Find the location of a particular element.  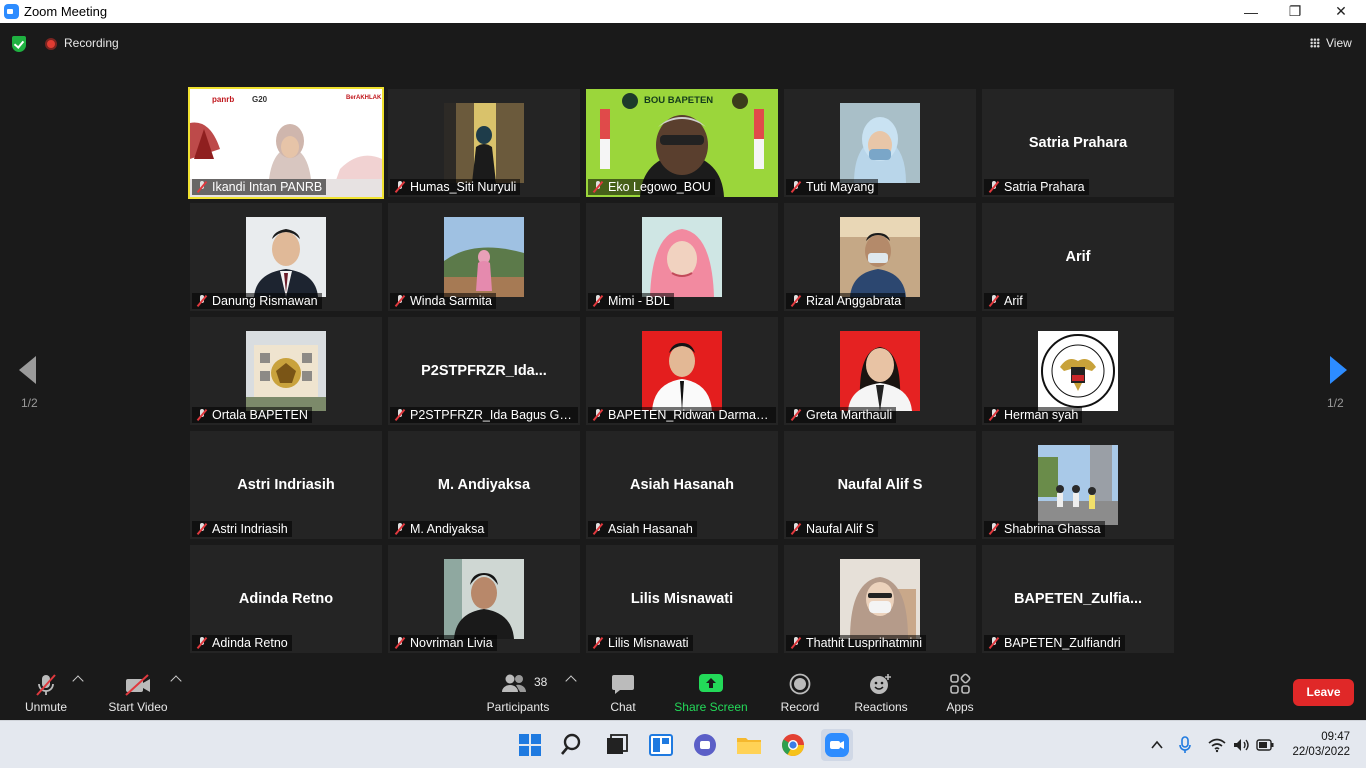

search-icon is located at coordinates (574, 745).